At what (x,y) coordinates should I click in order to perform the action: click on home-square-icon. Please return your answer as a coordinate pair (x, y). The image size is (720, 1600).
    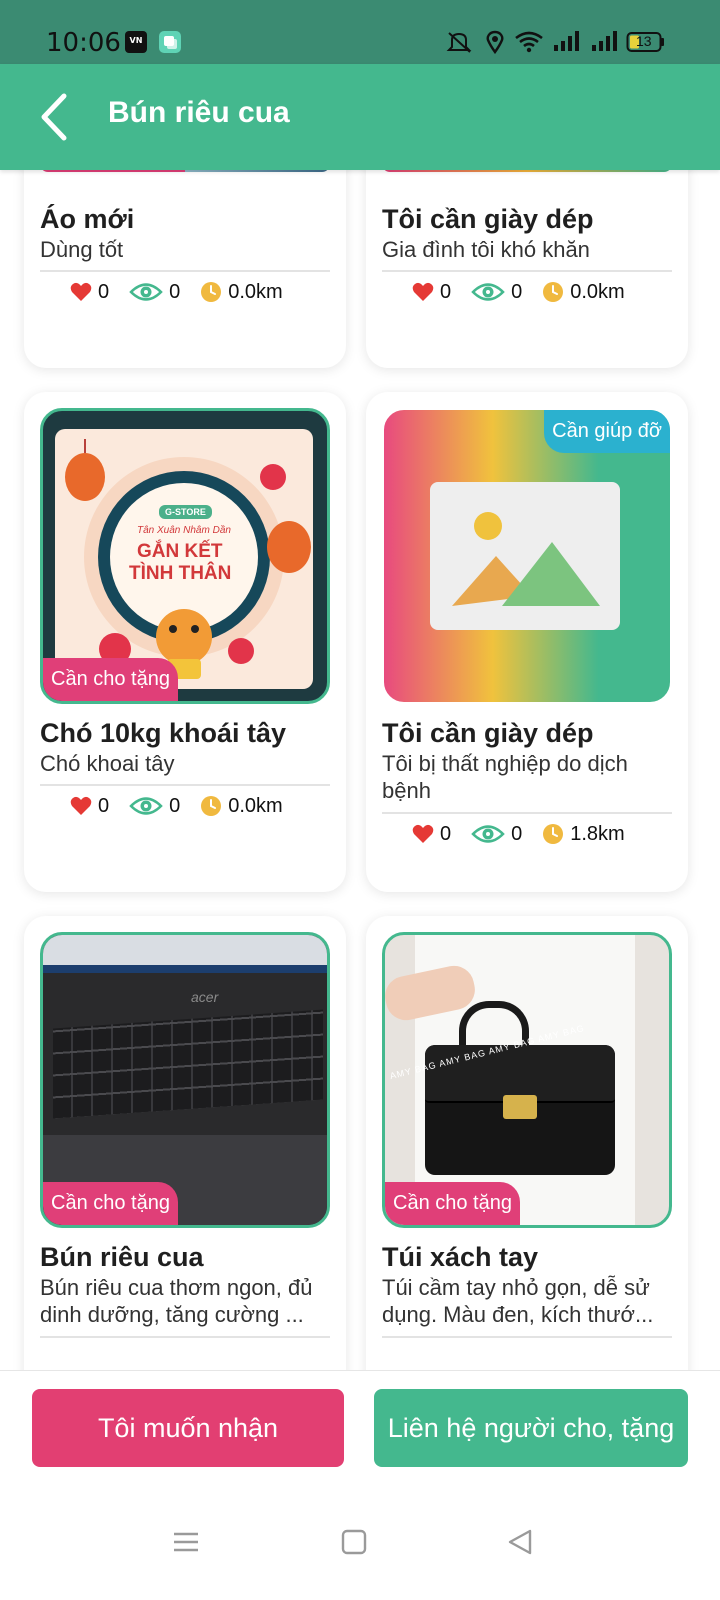
    Looking at the image, I should click on (354, 1544).